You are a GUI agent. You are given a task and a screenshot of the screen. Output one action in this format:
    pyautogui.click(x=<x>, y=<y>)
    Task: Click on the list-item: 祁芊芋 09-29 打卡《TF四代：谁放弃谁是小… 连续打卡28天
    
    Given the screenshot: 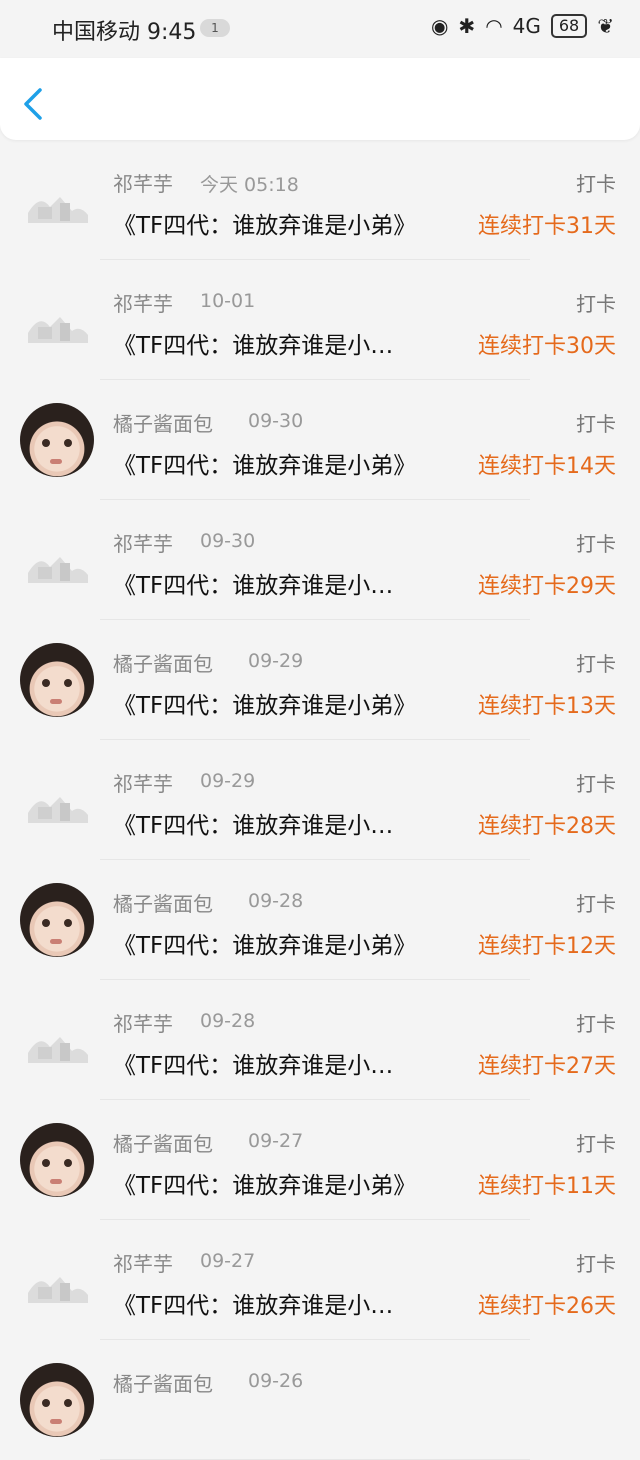 What is the action you would take?
    pyautogui.click(x=320, y=800)
    